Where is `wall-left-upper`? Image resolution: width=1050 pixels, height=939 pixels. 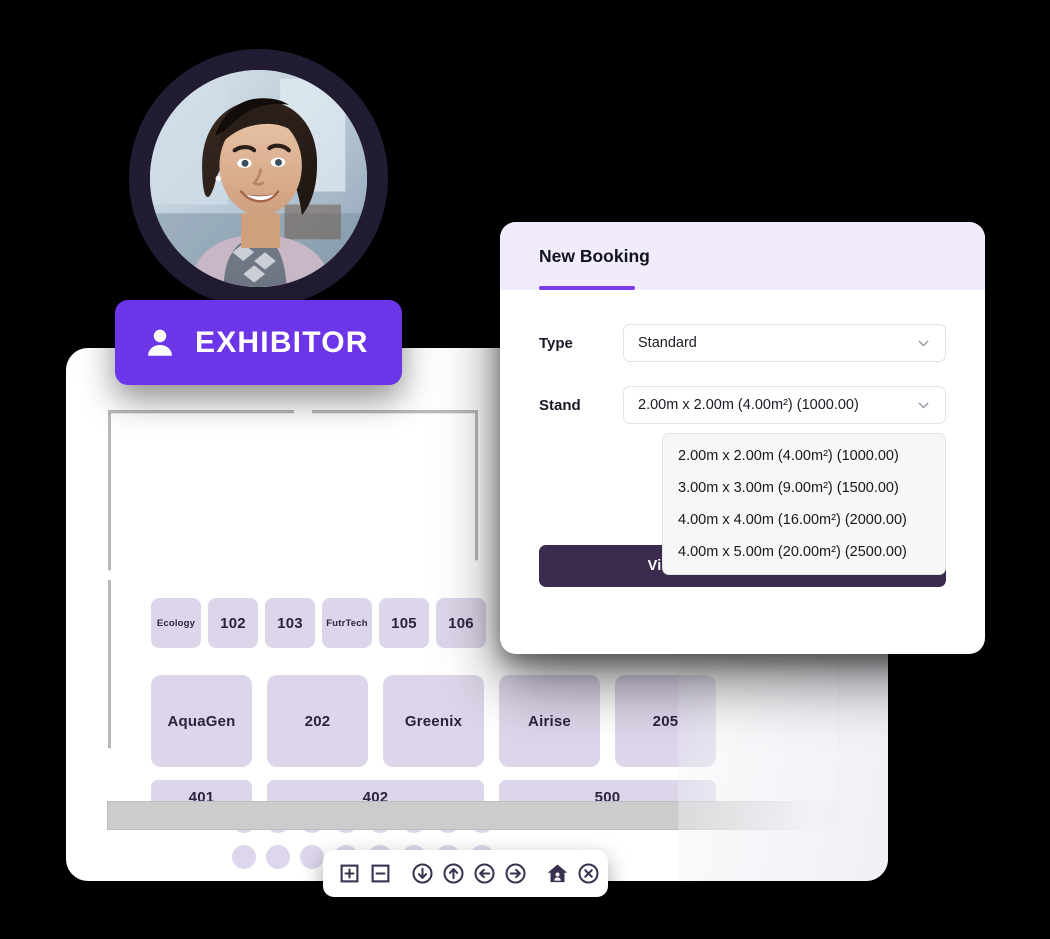
wall-left-upper is located at coordinates (109, 490).